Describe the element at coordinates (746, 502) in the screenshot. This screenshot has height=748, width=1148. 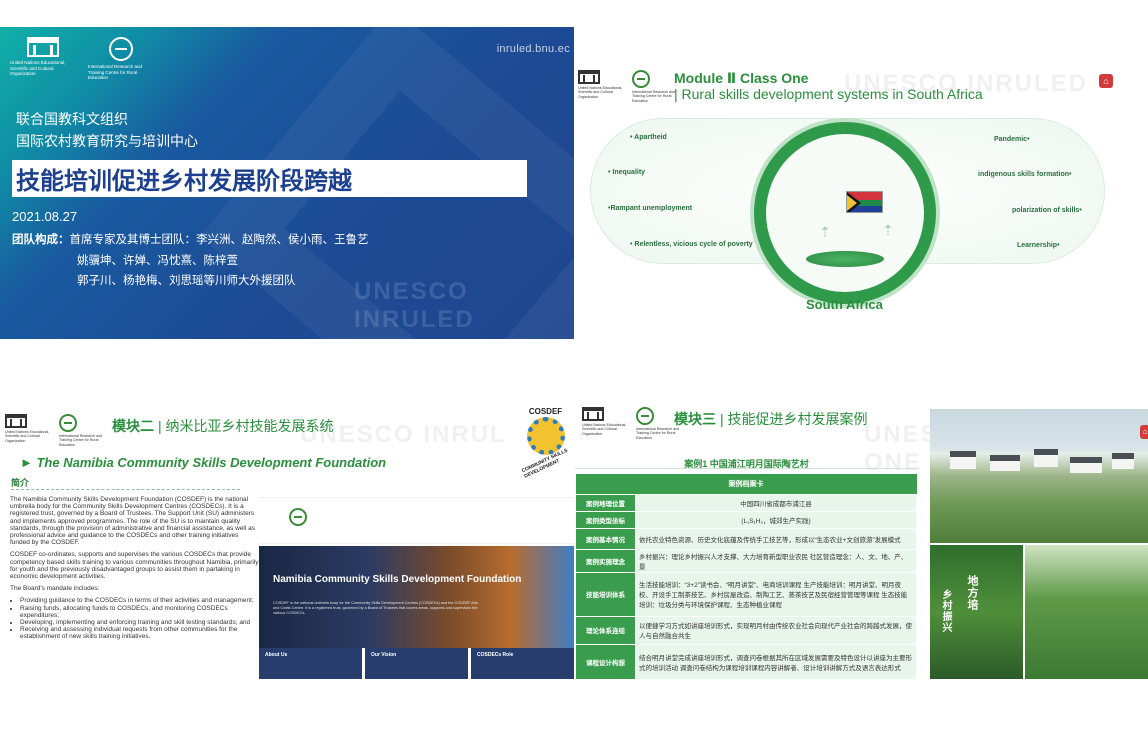
I see `table-row: 案例地理位置 中国四川省成都市浦江县` at that location.